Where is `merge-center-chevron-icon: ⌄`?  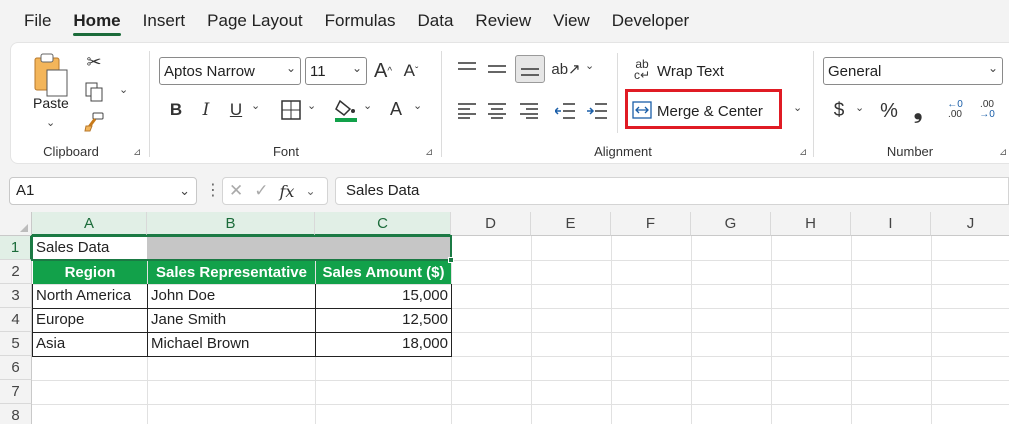 merge-center-chevron-icon: ⌄ is located at coordinates (797, 107).